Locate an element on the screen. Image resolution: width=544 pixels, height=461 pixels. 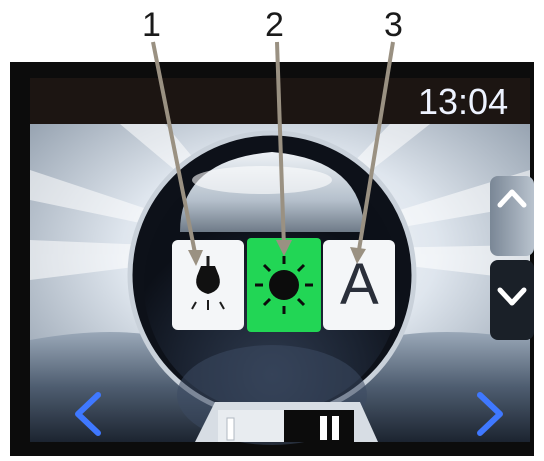
callout-label-3: 3 is located at coordinates (393, 25).